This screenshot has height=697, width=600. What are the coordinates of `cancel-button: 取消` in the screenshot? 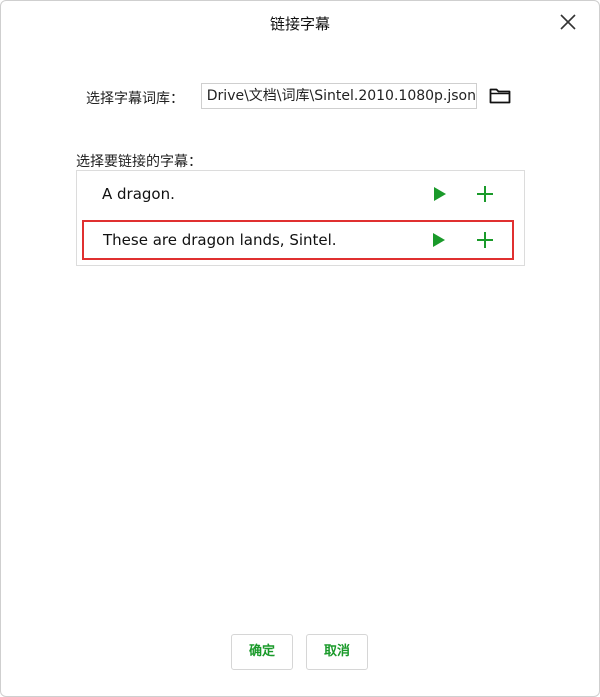 It's located at (337, 652).